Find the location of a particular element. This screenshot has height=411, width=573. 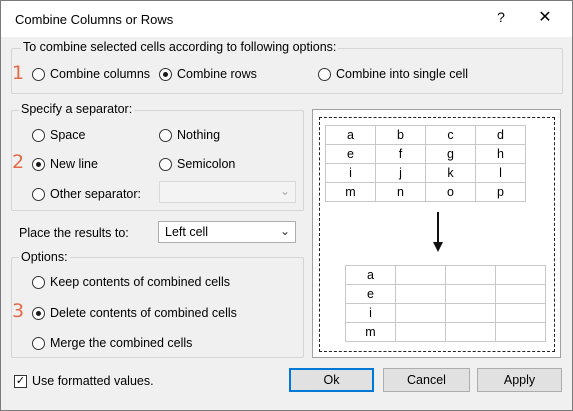

table-cell: h is located at coordinates (500, 154).